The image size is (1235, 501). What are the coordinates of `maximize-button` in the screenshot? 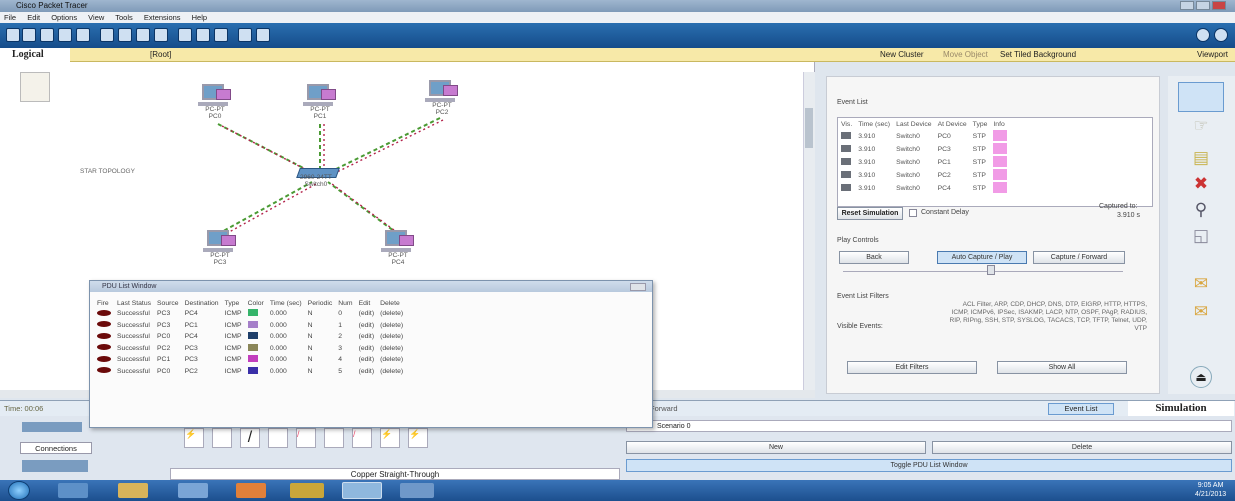 It's located at (1203, 5).